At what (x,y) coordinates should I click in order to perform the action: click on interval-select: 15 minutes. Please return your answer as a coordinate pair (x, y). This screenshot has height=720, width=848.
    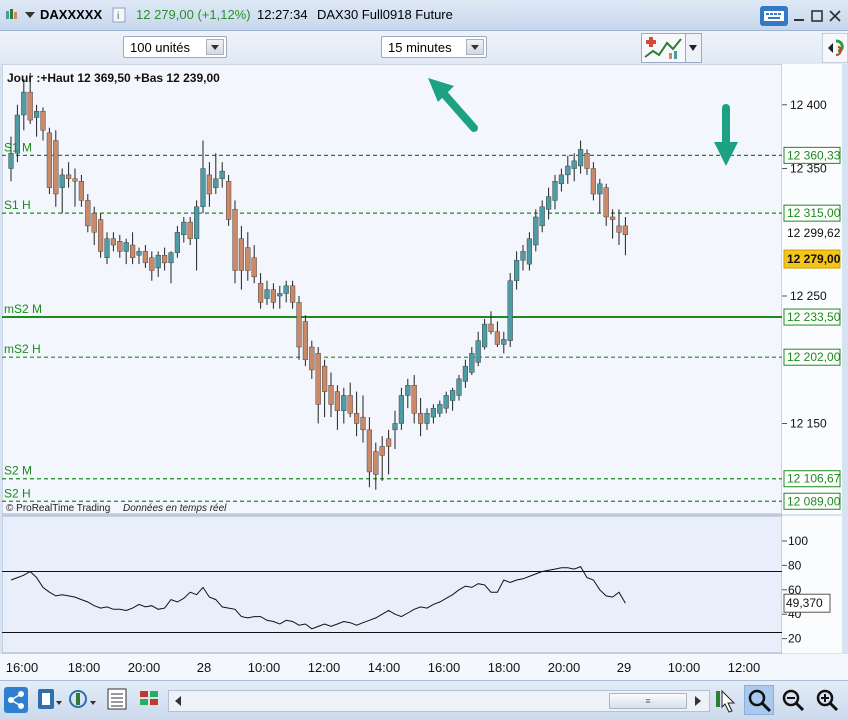
    Looking at the image, I should click on (434, 47).